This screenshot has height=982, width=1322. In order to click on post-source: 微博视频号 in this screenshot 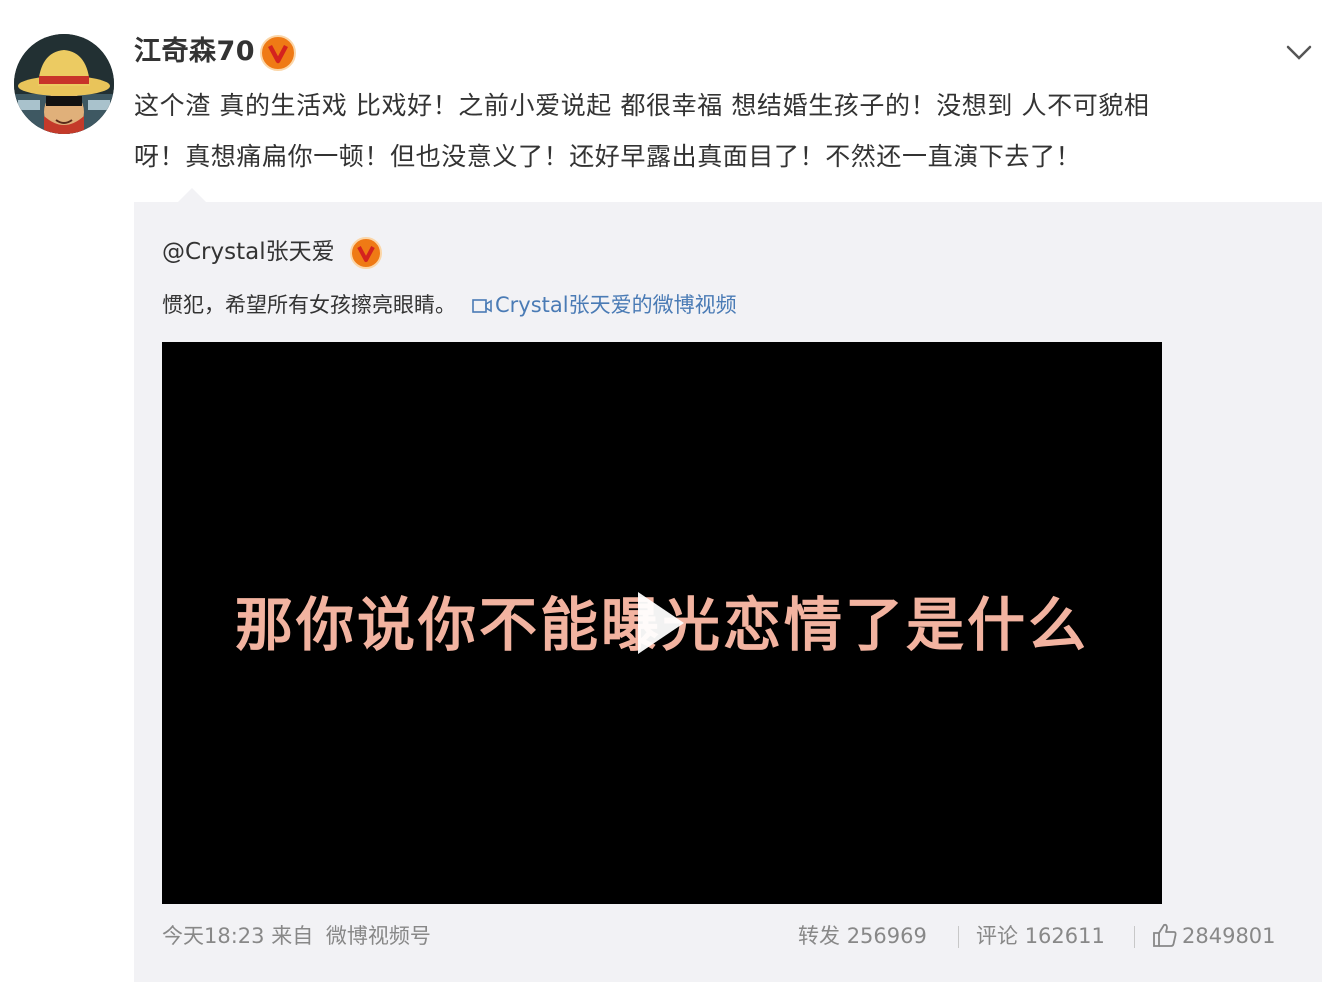, I will do `click(378, 936)`.